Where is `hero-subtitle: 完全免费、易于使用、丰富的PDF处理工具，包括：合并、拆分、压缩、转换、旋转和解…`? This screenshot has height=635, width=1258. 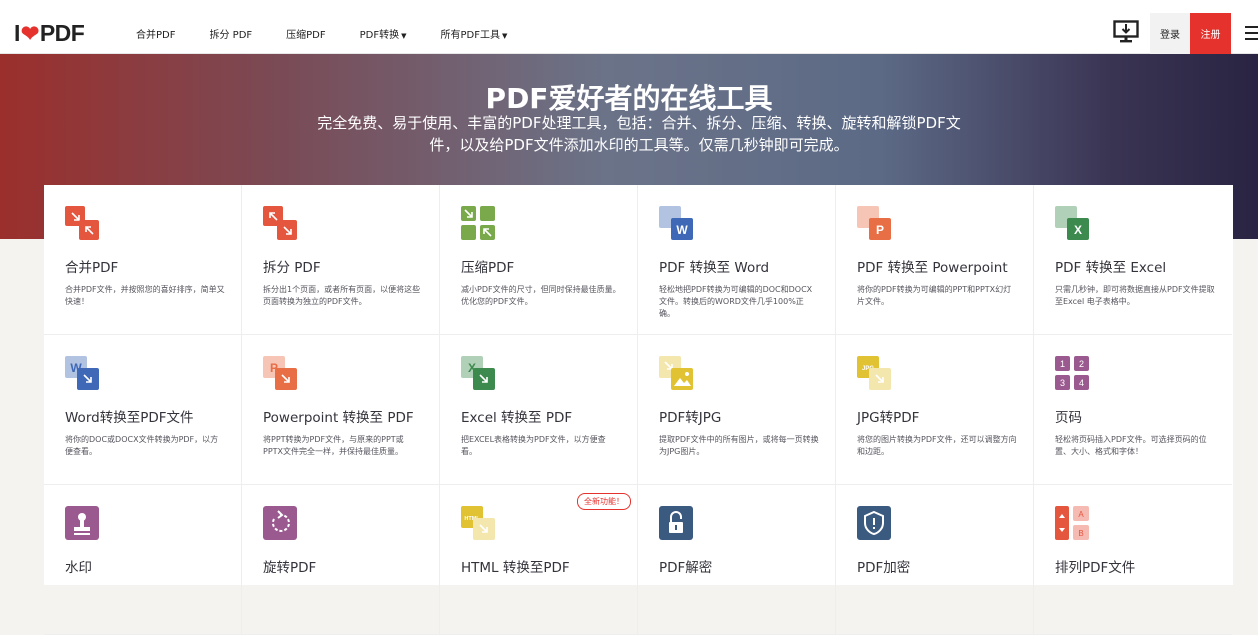 hero-subtitle: 完全免费、易于使用、丰富的PDF处理工具，包括：合并、拆分、压缩、转换、旋转和解… is located at coordinates (639, 134).